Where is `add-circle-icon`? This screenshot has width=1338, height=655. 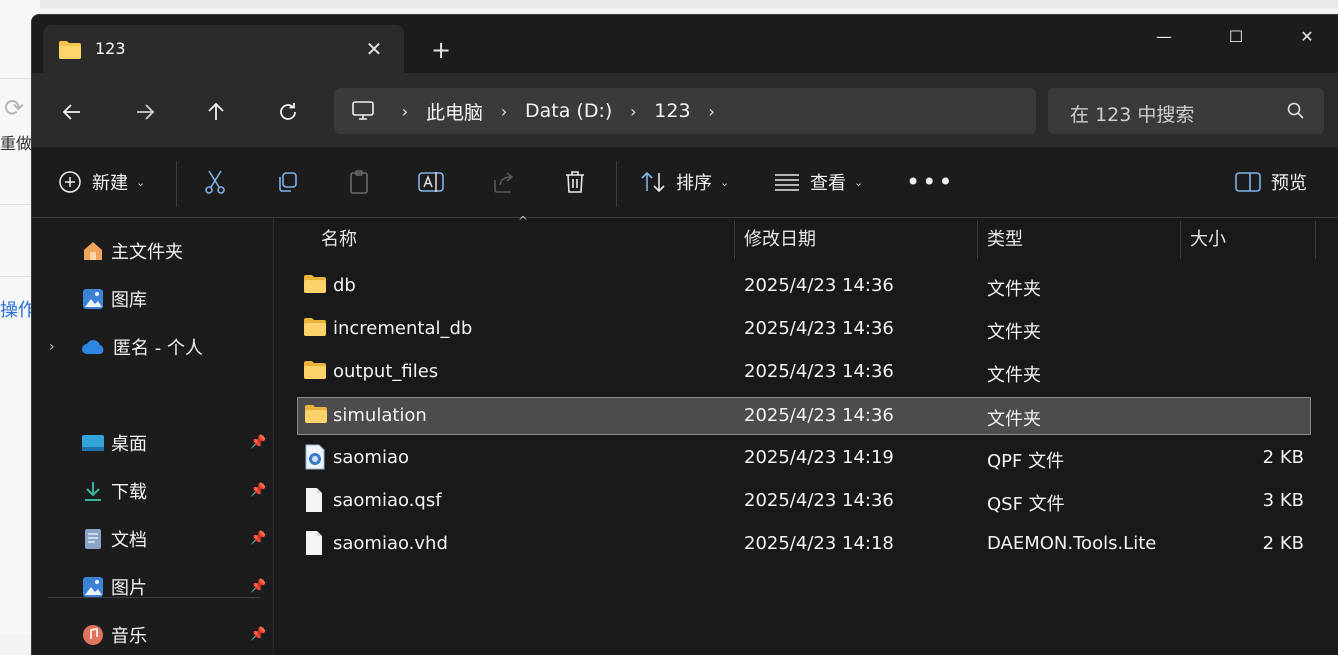 add-circle-icon is located at coordinates (70, 182).